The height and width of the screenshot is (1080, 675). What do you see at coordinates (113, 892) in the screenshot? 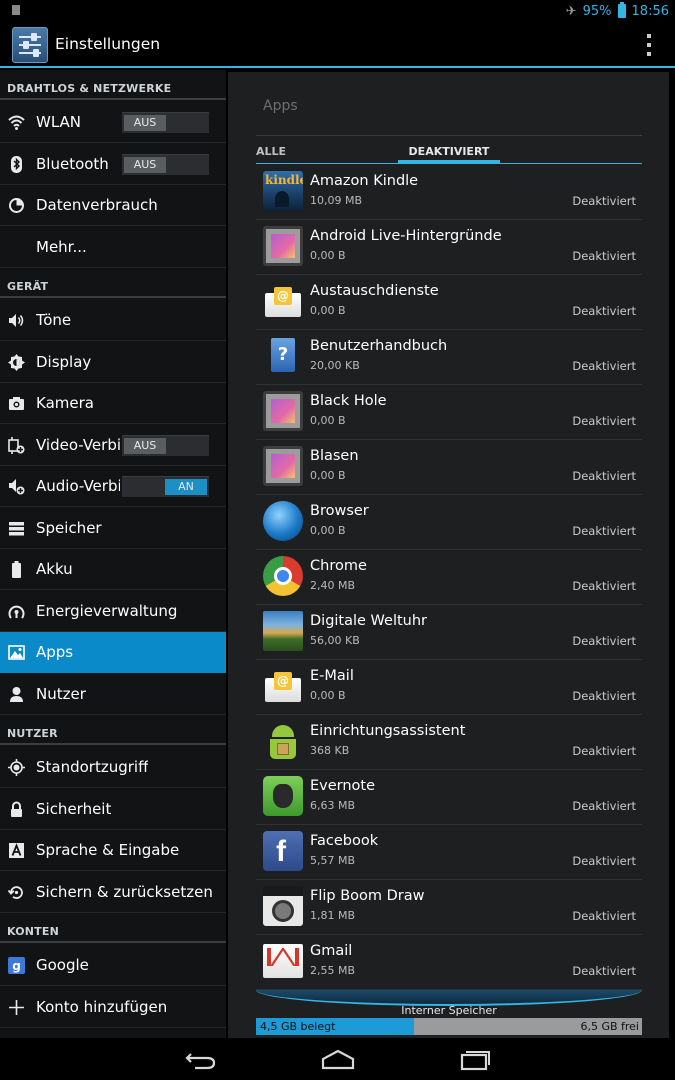
I see `sidebar-item-sichern-zurücksetzen: Sichern & zurücksetzen` at bounding box center [113, 892].